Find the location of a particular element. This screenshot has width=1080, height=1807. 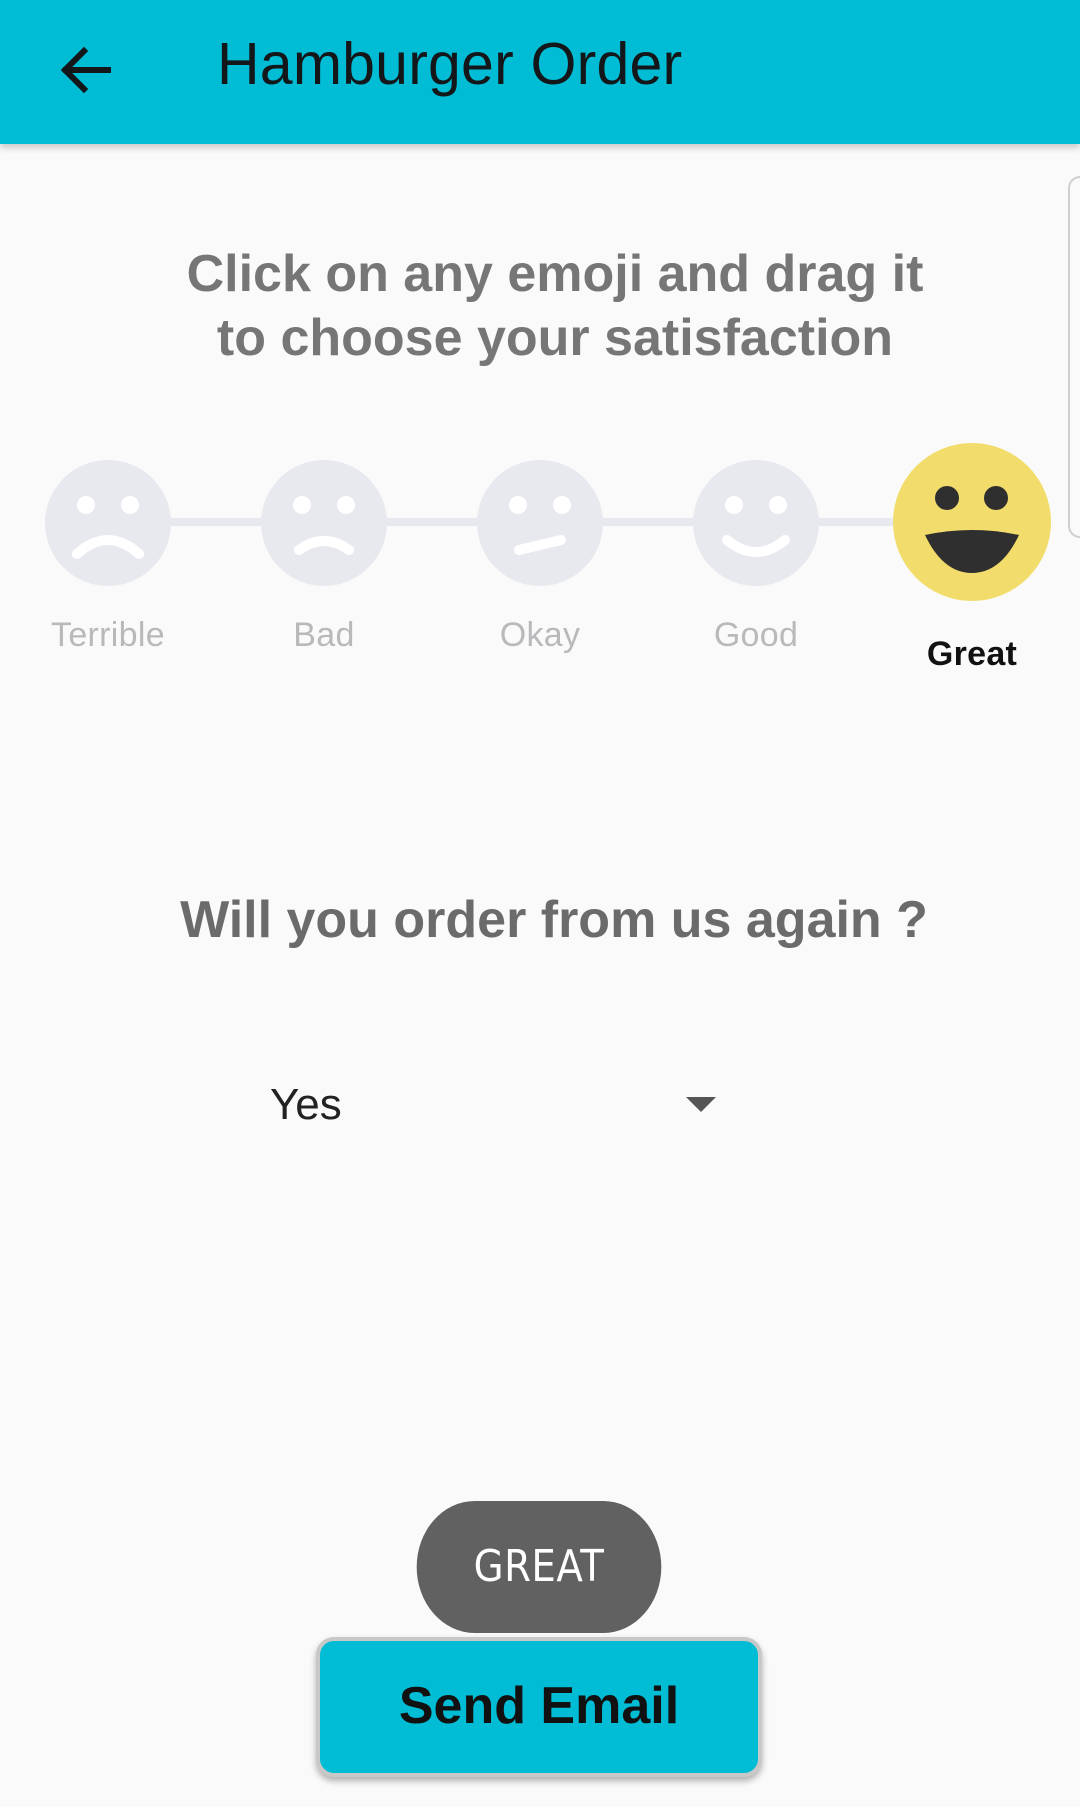

arrow-left-icon is located at coordinates (85, 72).